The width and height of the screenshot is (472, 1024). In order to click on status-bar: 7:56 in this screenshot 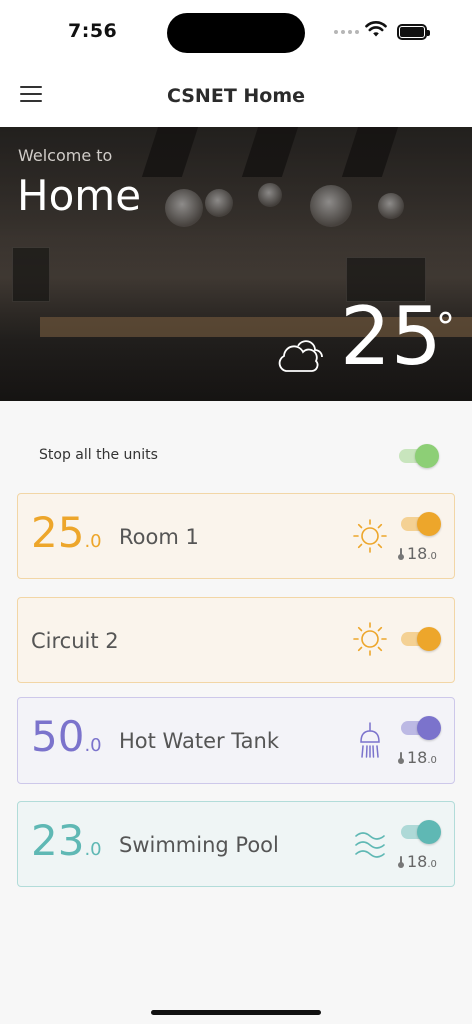, I will do `click(236, 32)`.